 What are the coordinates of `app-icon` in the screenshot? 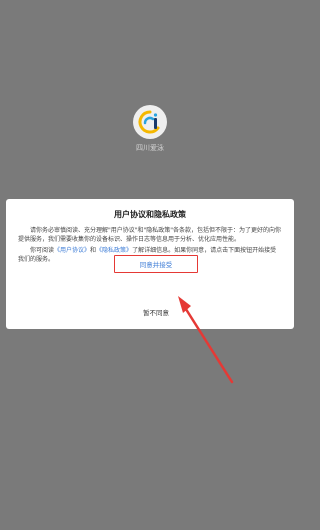 It's located at (150, 122).